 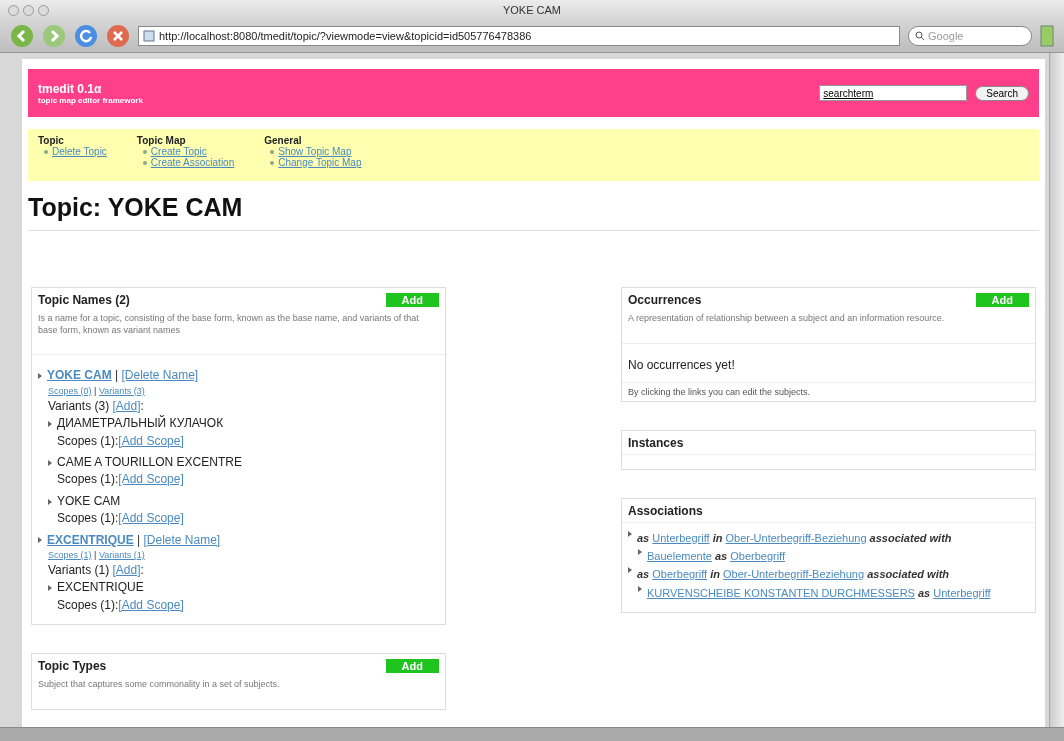 I want to click on variant-name: YOKE CAM, so click(x=89, y=500).